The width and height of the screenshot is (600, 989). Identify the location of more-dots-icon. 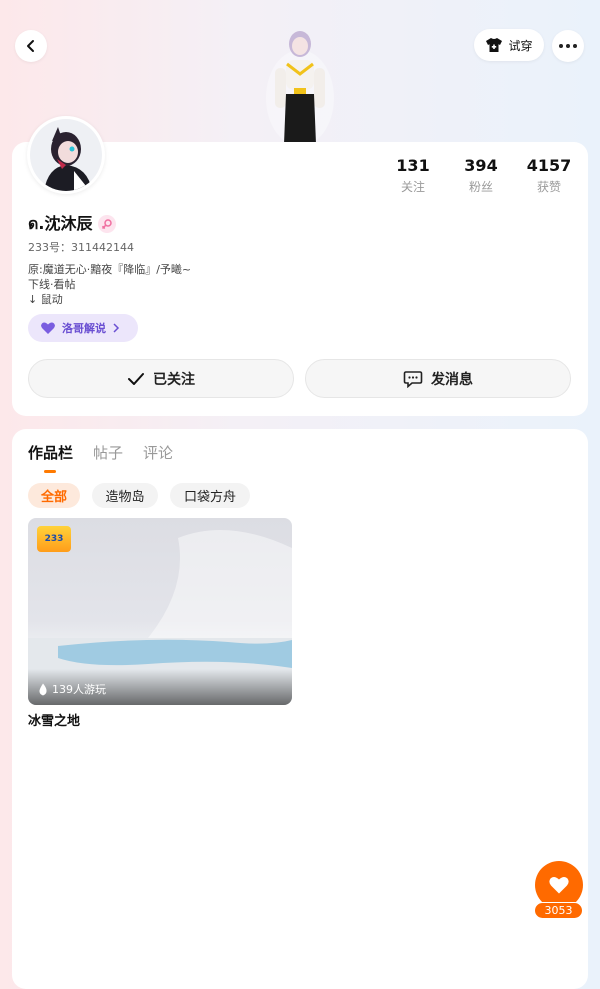
(568, 46).